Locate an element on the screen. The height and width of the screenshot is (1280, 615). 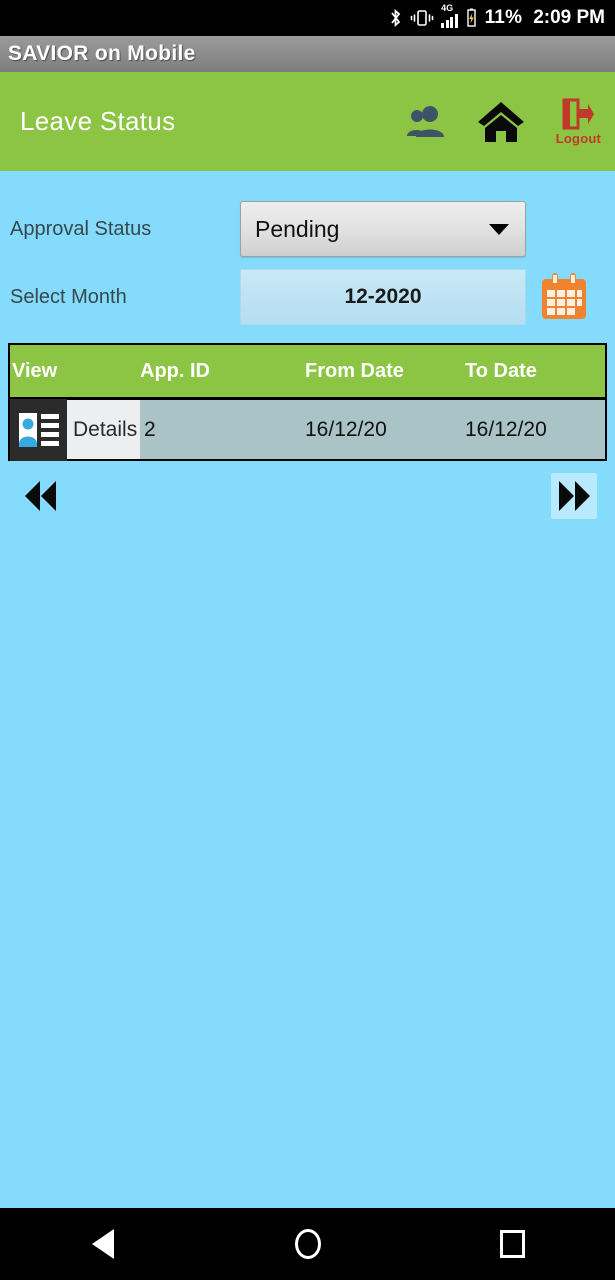
network-signal: 4G is located at coordinates (449, 15).